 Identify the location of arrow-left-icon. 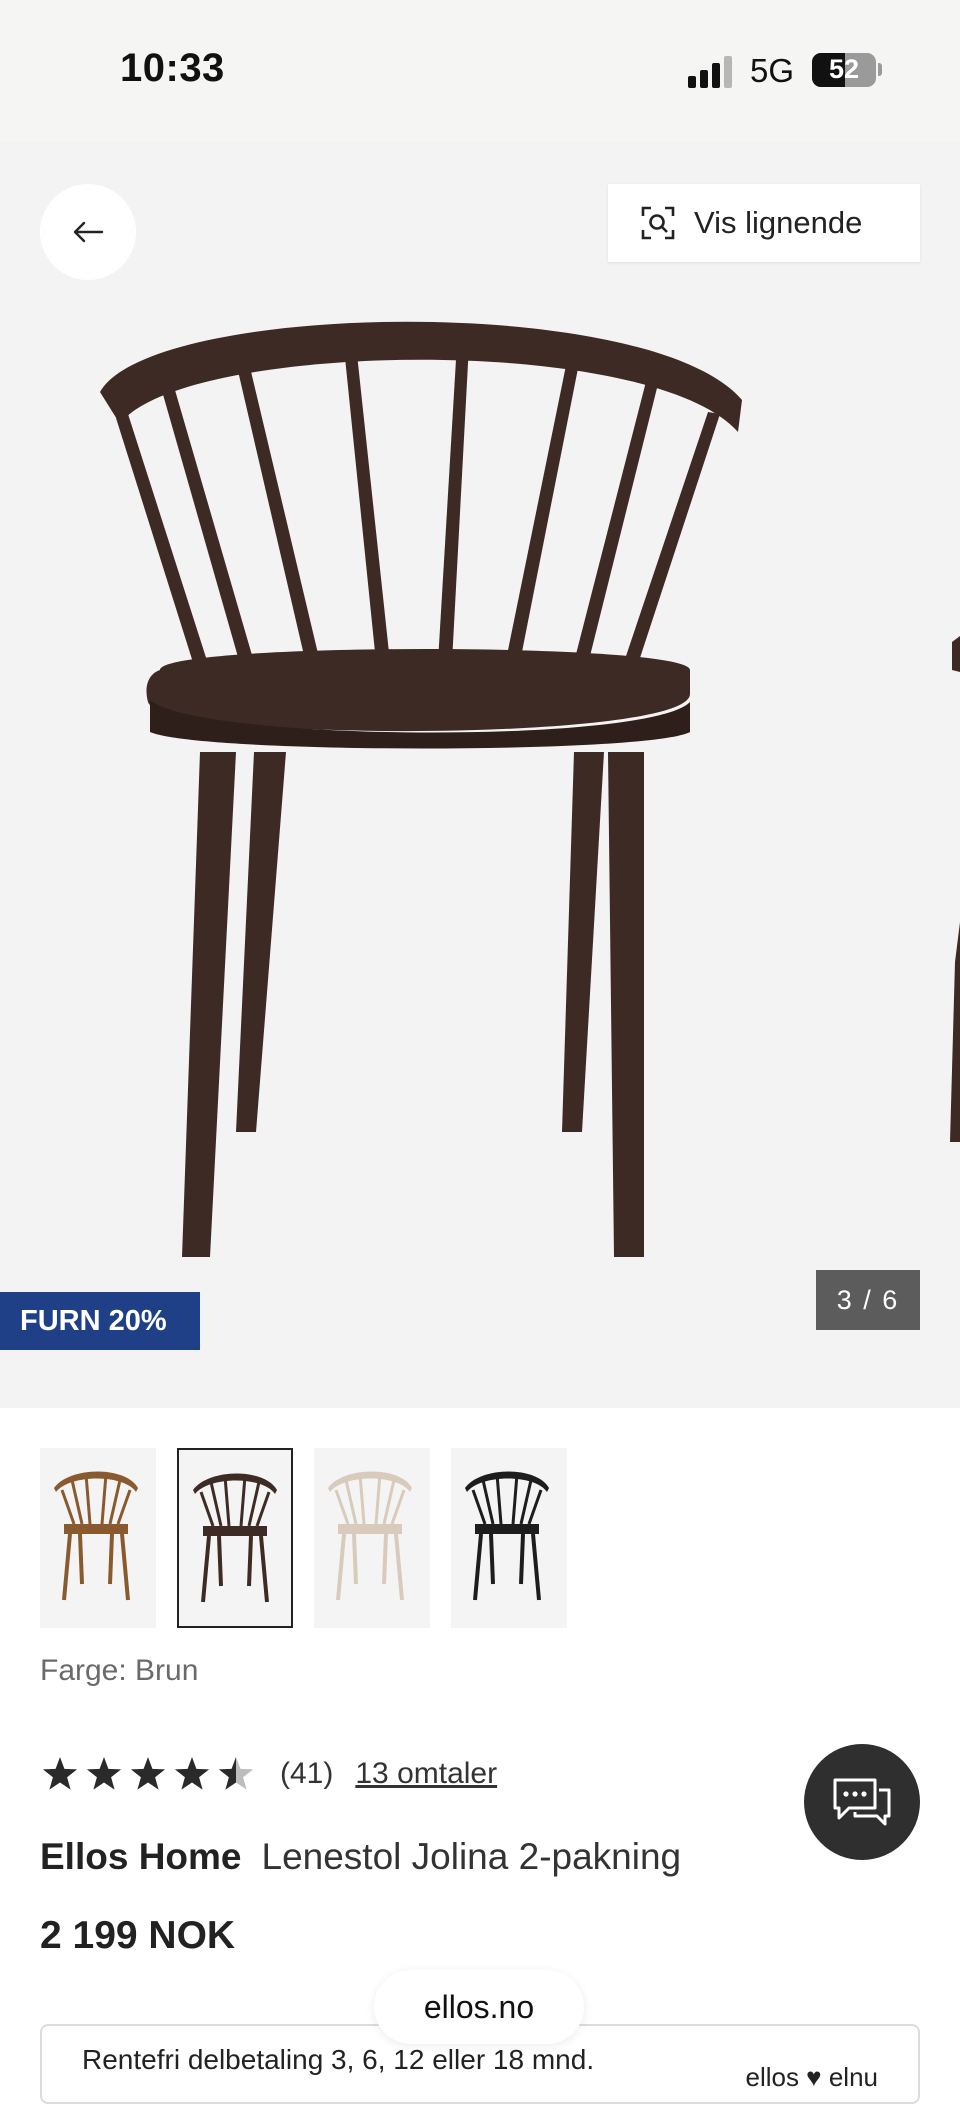
(88, 232).